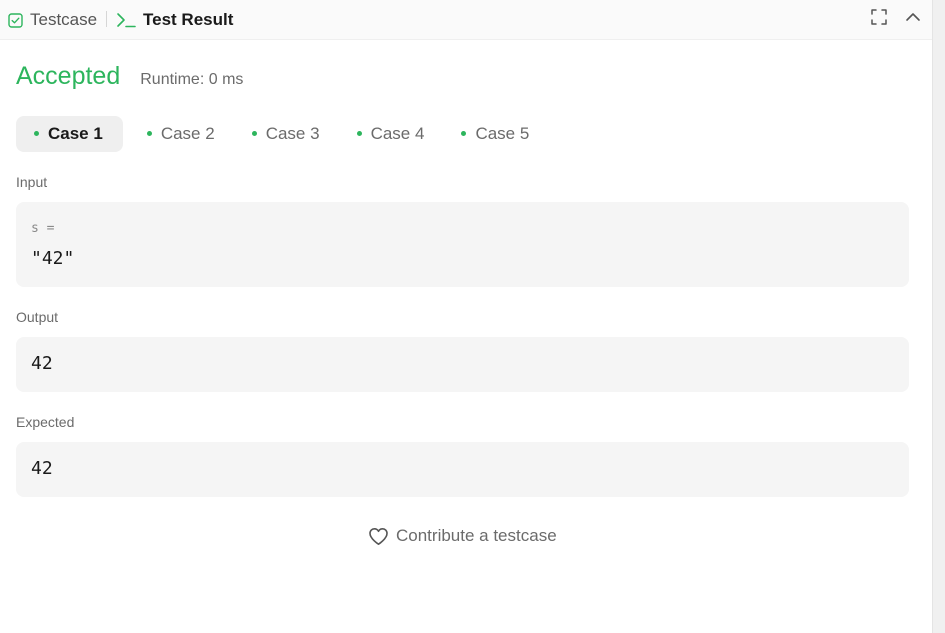  I want to click on contribute-testcase-button: Contribute a testcase, so click(462, 536).